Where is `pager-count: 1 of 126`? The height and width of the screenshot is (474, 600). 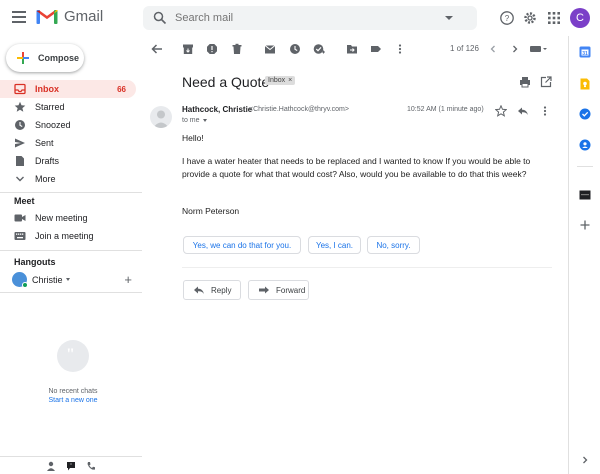 pager-count: 1 of 126 is located at coordinates (464, 48).